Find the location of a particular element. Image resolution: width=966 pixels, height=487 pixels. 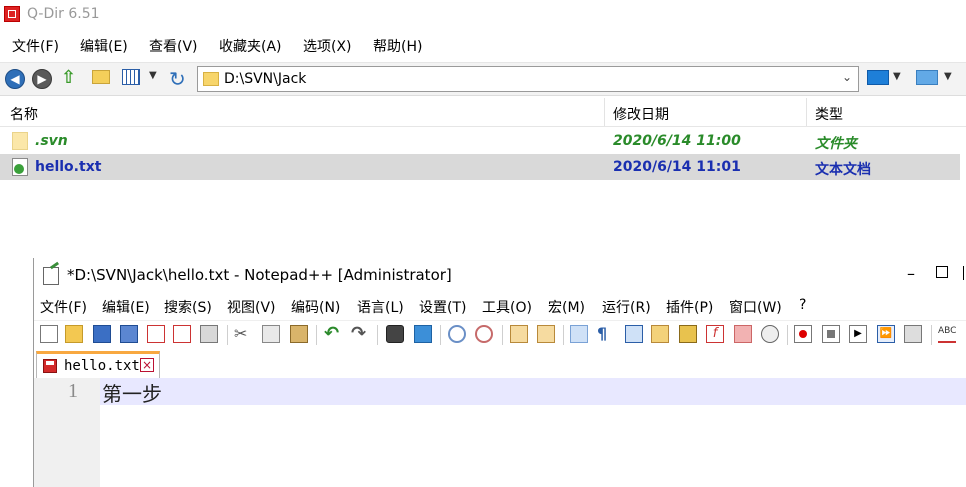

qdir-app-icon is located at coordinates (12, 14).